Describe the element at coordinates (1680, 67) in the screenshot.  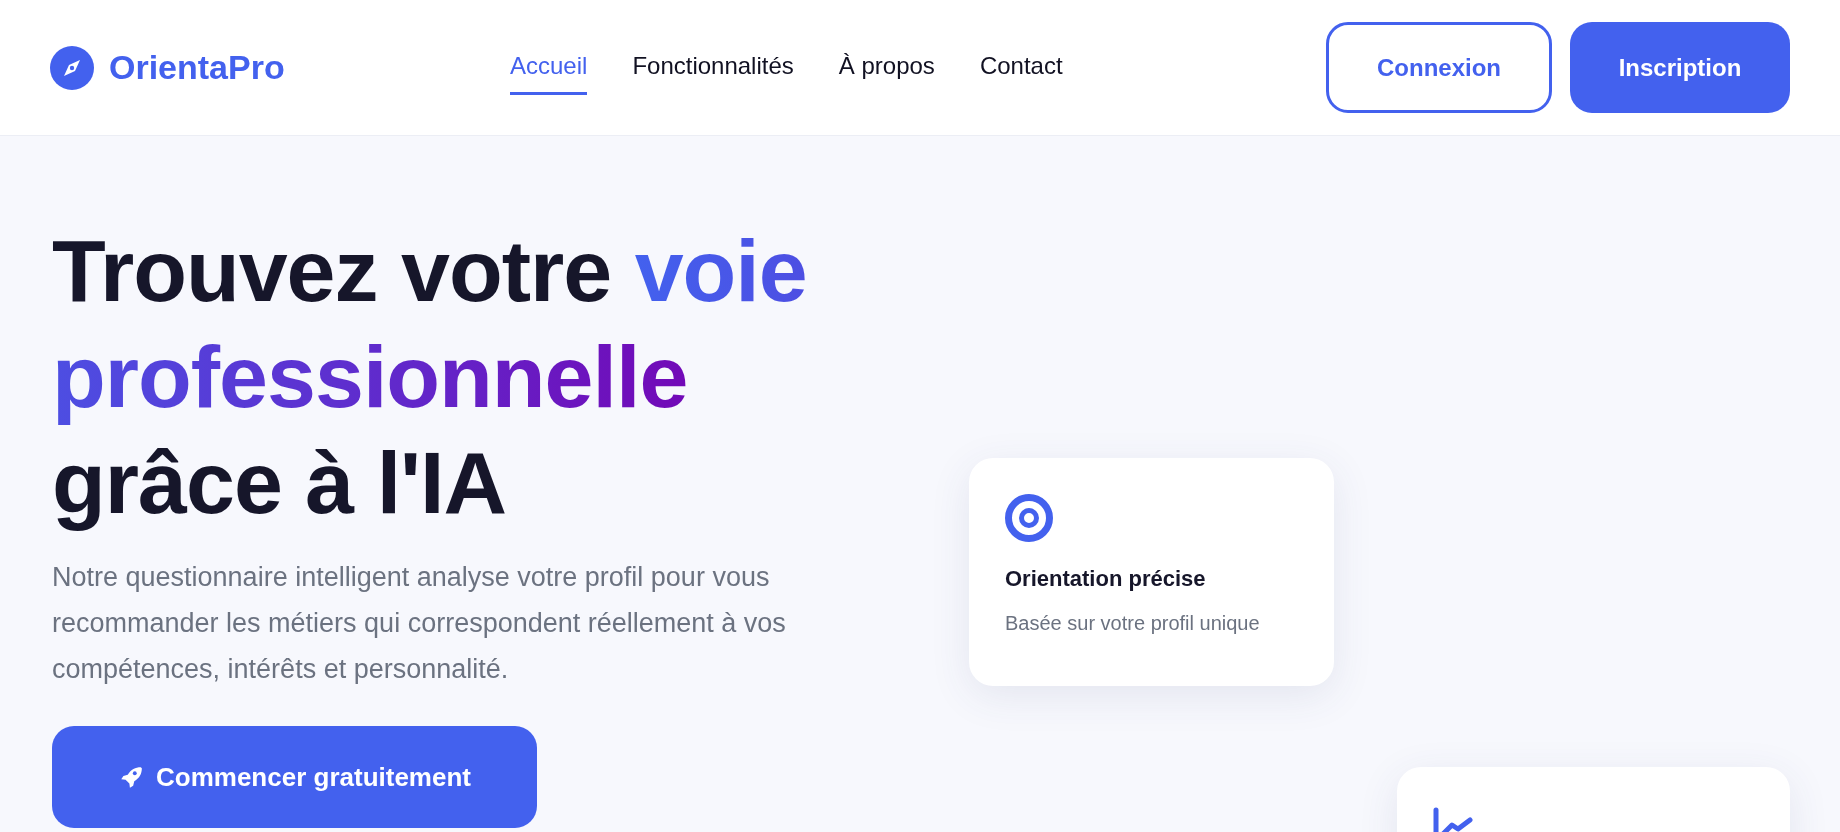
I see `signup-button: Inscription` at that location.